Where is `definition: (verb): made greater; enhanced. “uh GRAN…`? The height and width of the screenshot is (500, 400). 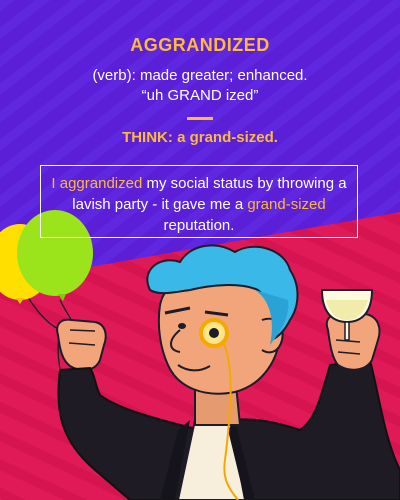 definition: (verb): made greater; enhanced. “uh GRAN… is located at coordinates (200, 86).